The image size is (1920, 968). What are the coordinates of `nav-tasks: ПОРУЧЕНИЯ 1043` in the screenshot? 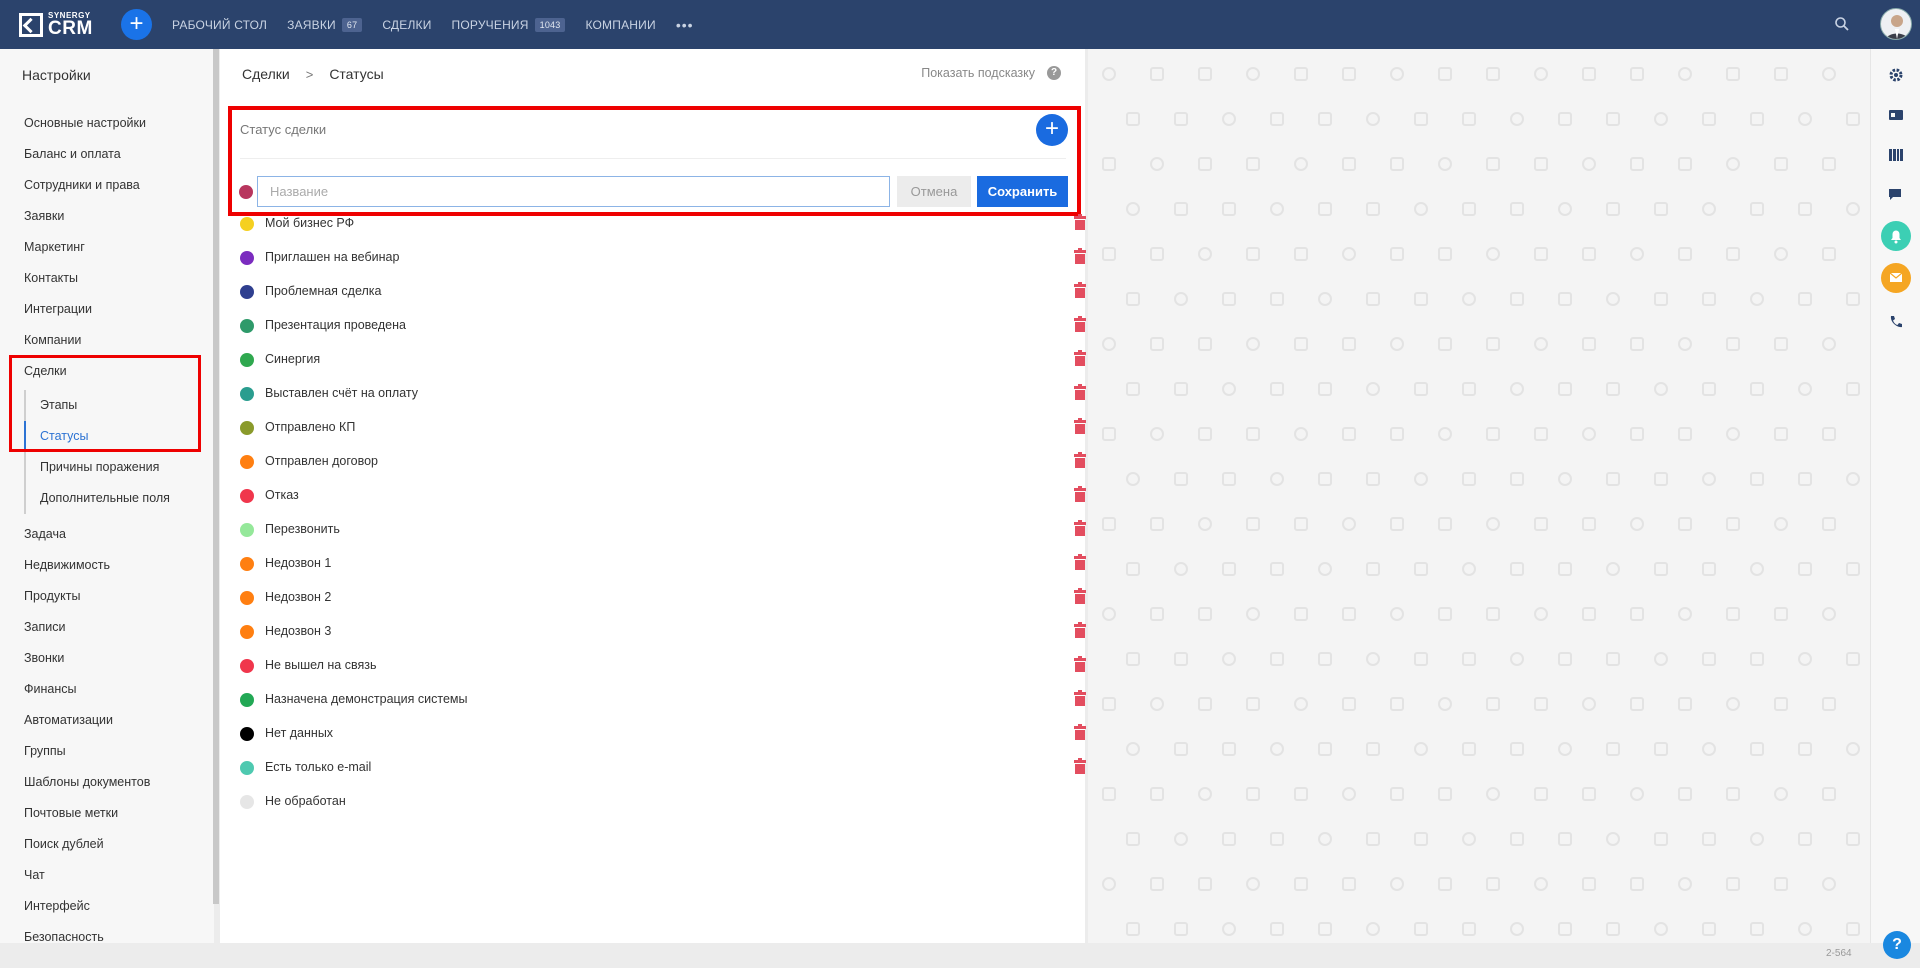 It's located at (509, 24).